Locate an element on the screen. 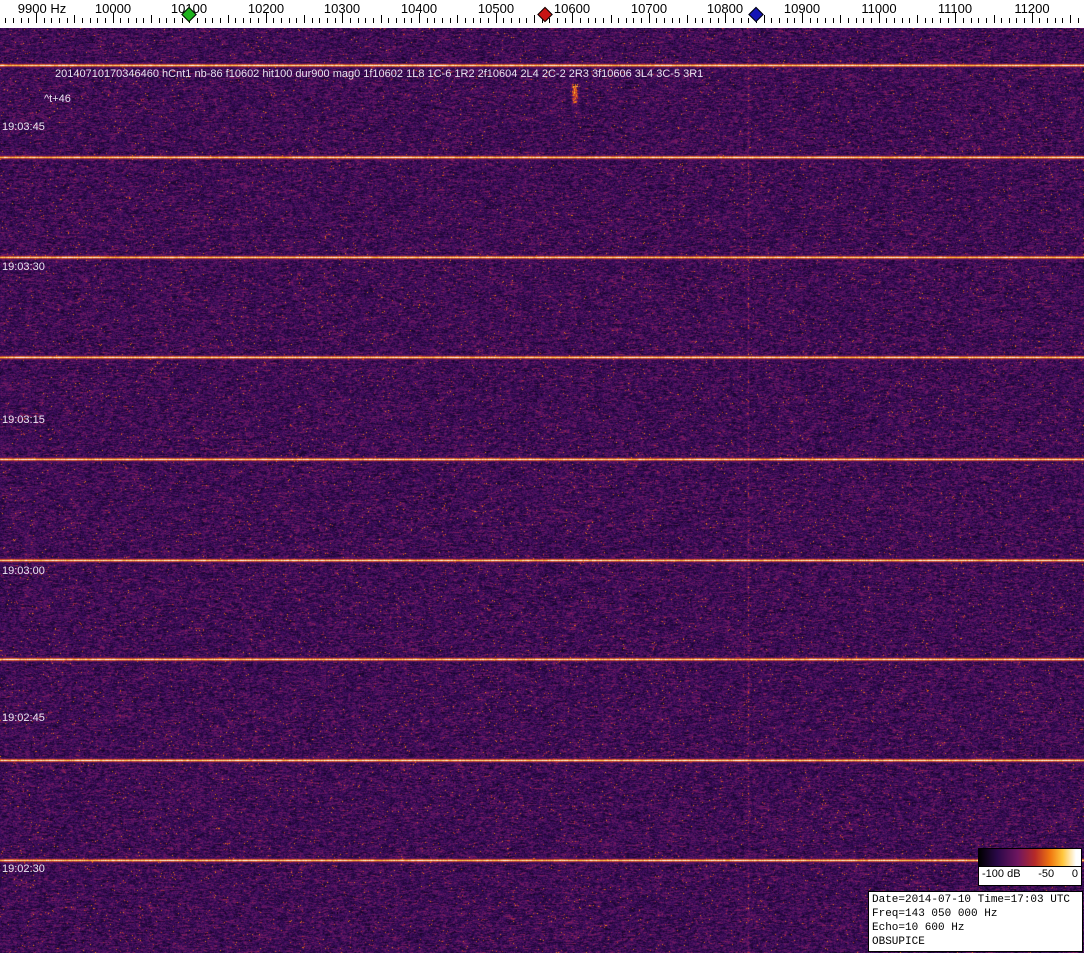 This screenshot has width=1084, height=953. time-label: 19:03:45 is located at coordinates (23, 127).